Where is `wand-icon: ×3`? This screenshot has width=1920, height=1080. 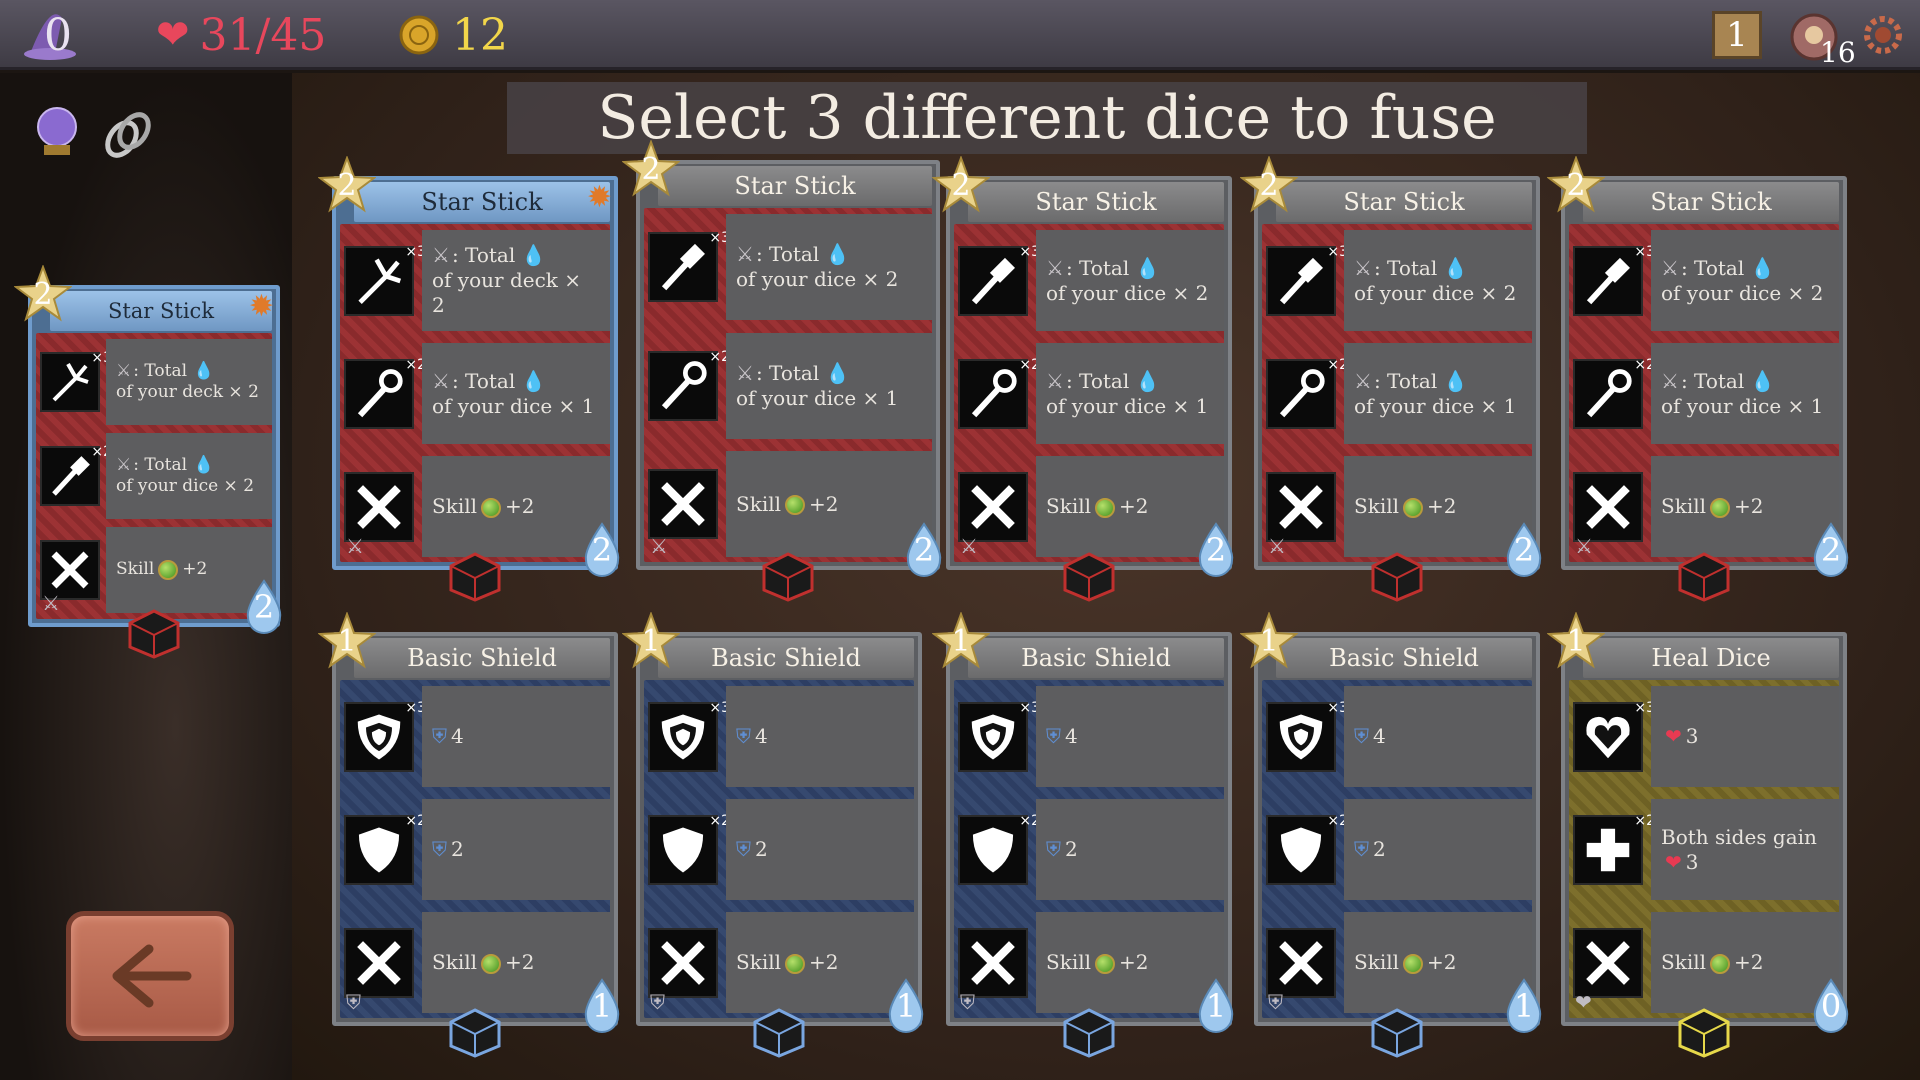 wand-icon: ×3 is located at coordinates (1307, 280).